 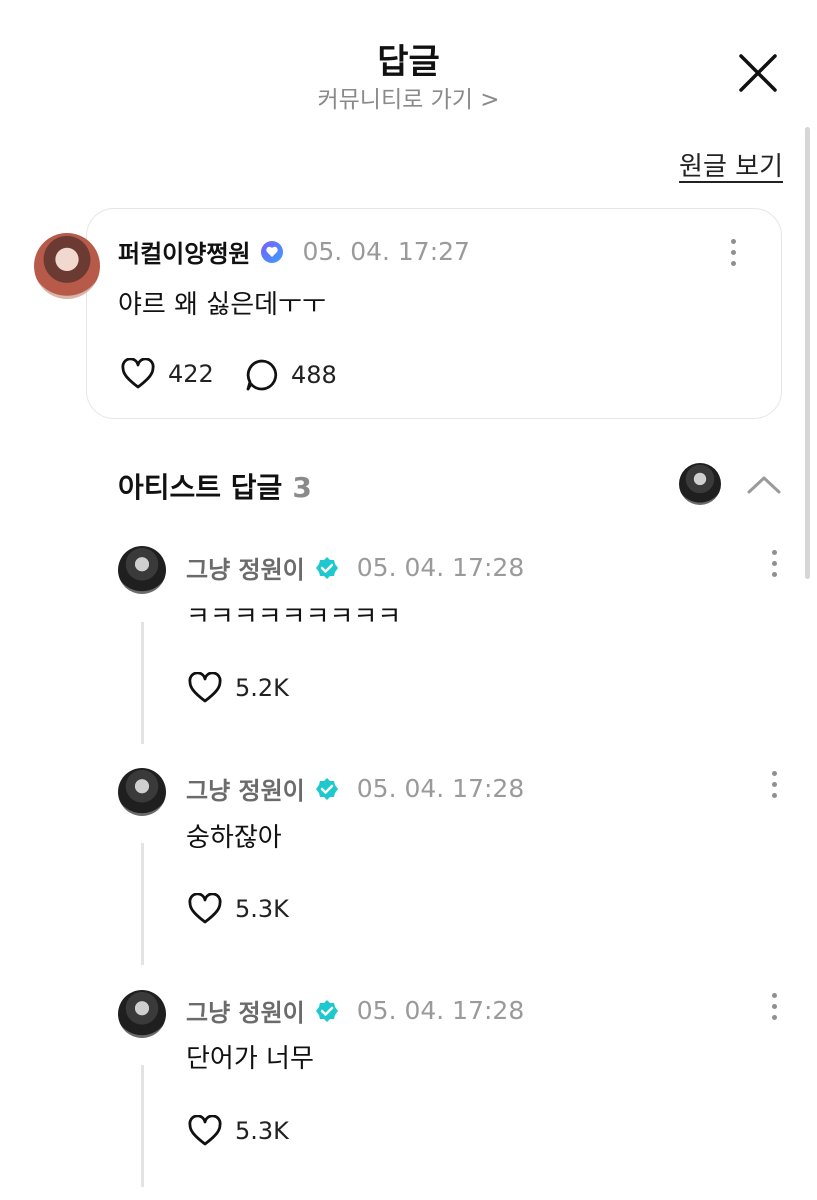 I want to click on chevron-up-icon, so click(x=764, y=485).